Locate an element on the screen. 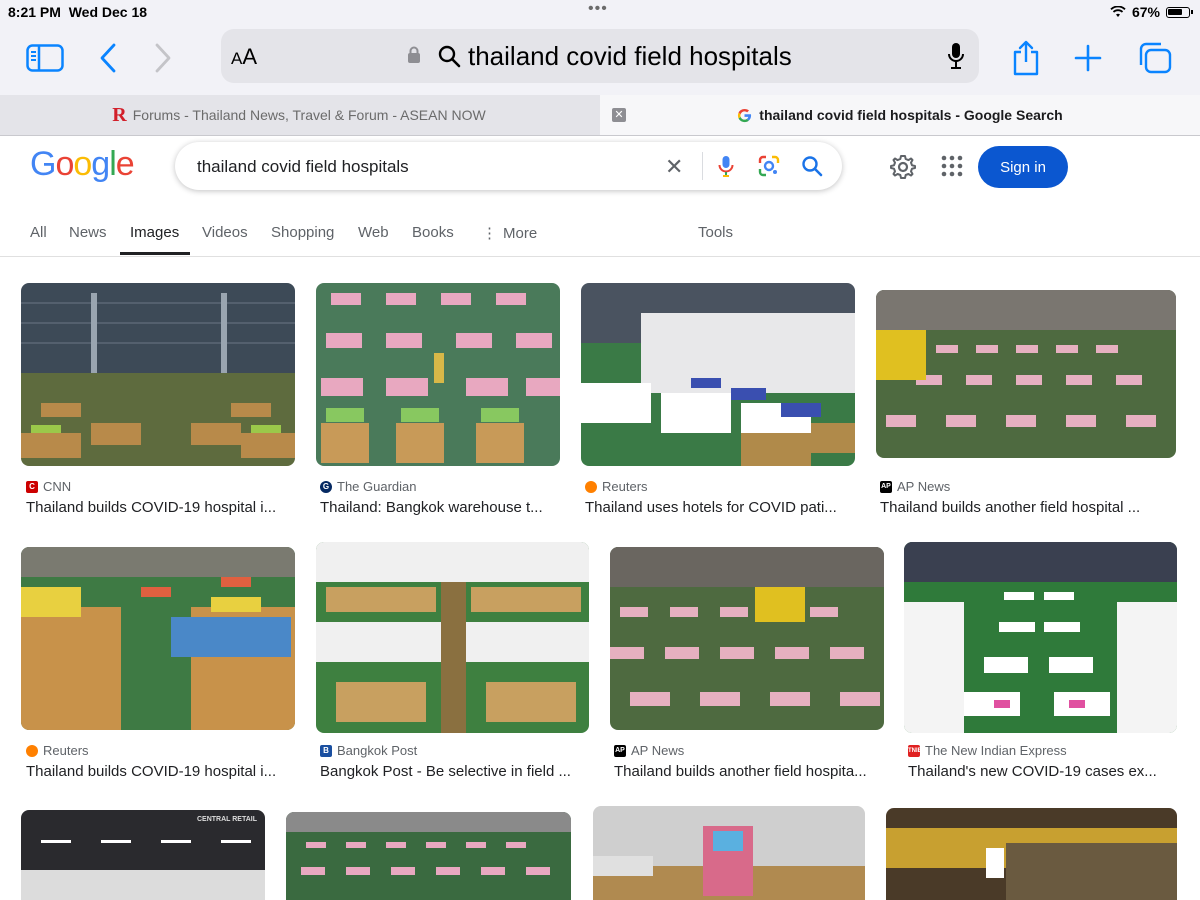 The image size is (1200, 900). settings-gear-icon is located at coordinates (903, 167).